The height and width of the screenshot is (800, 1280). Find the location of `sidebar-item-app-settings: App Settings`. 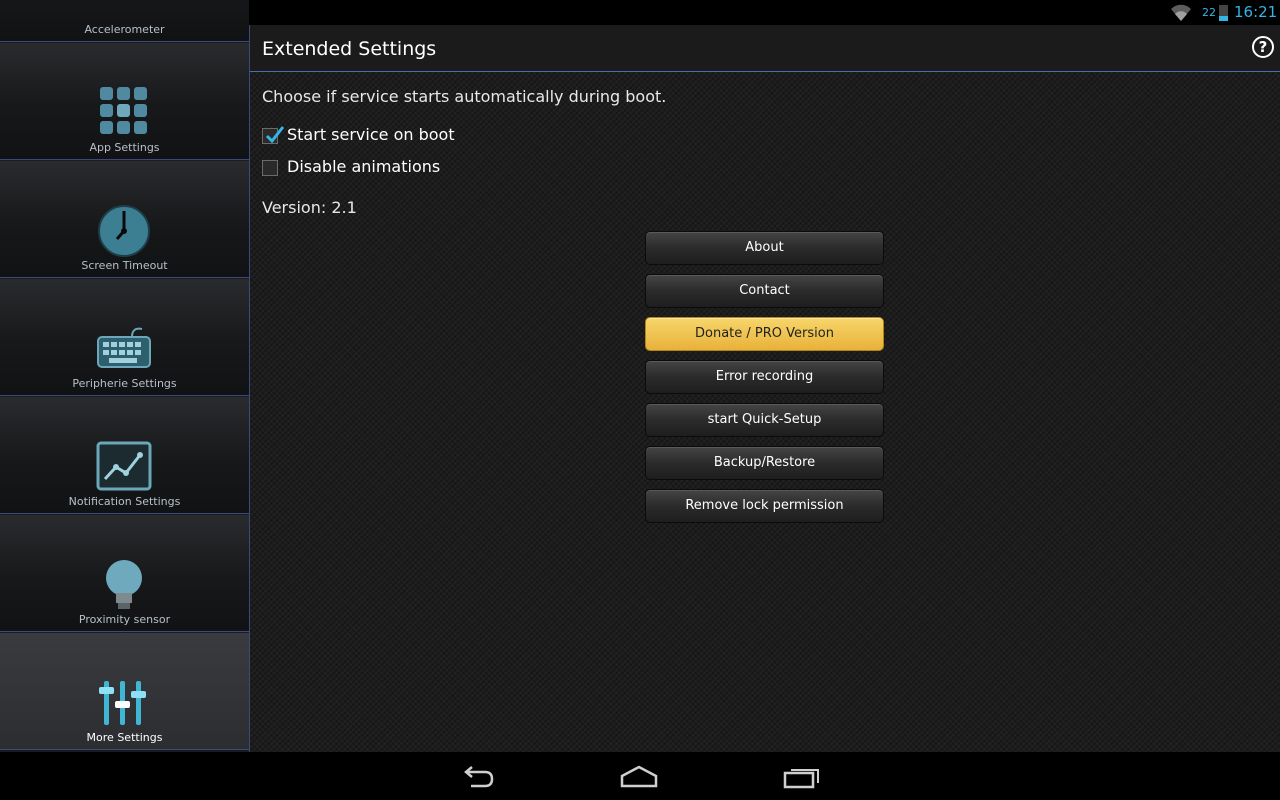

sidebar-item-app-settings: App Settings is located at coordinates (124, 101).